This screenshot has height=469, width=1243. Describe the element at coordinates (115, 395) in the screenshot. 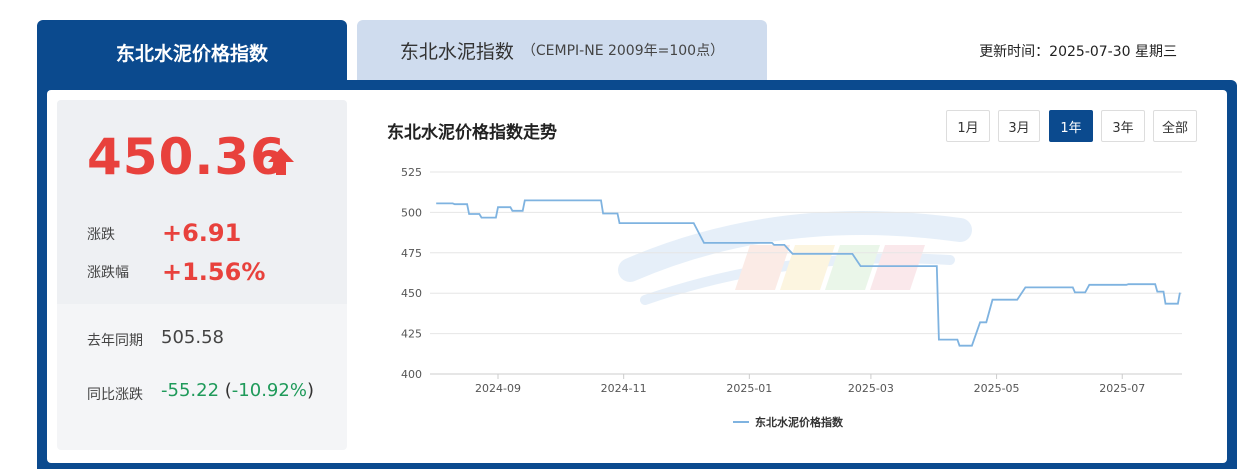

I see `yoy-label: 同比涨跌` at that location.